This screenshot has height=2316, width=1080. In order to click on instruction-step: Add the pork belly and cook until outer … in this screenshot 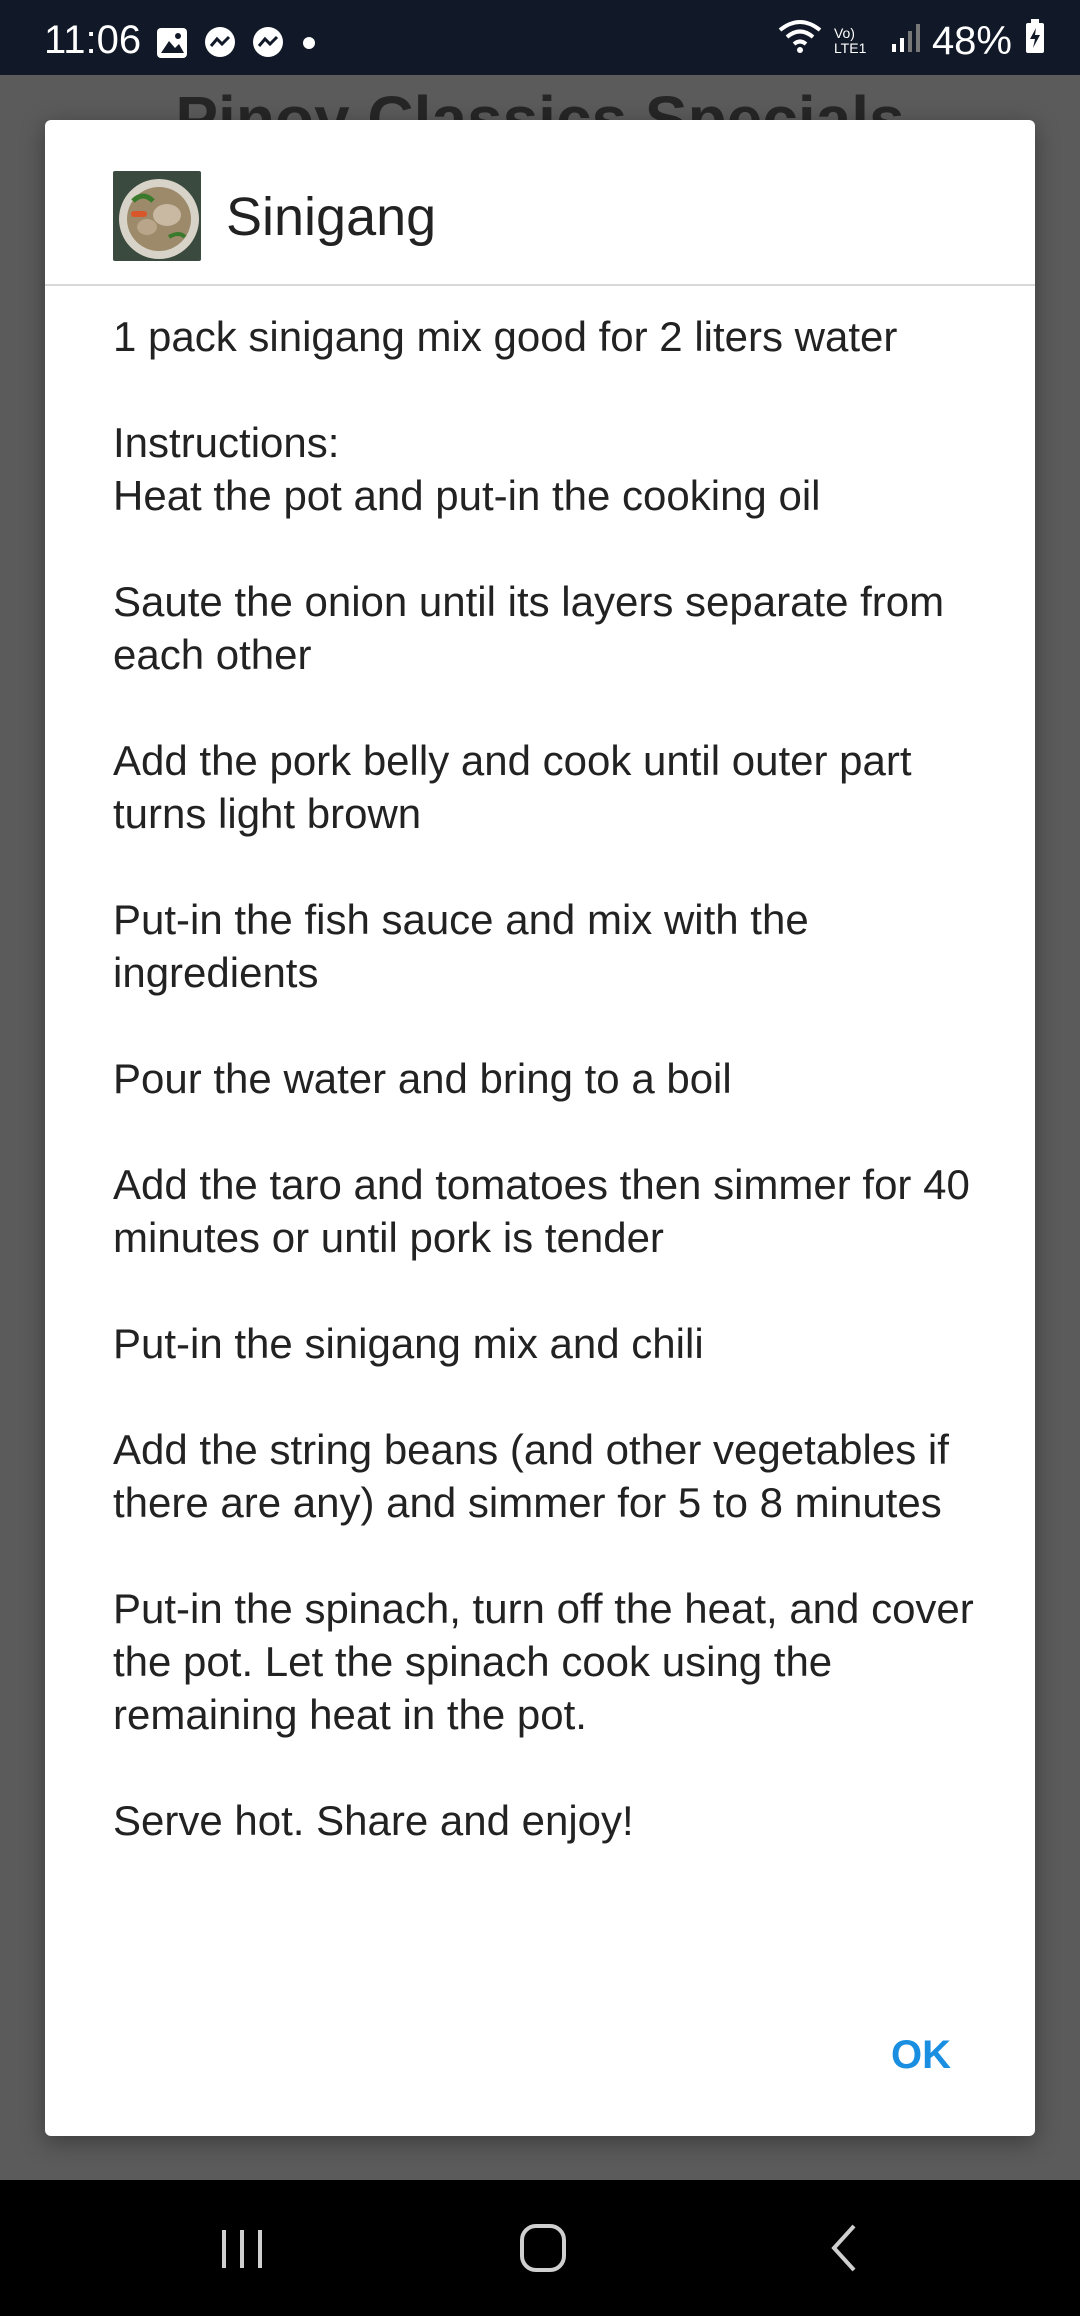, I will do `click(512, 787)`.